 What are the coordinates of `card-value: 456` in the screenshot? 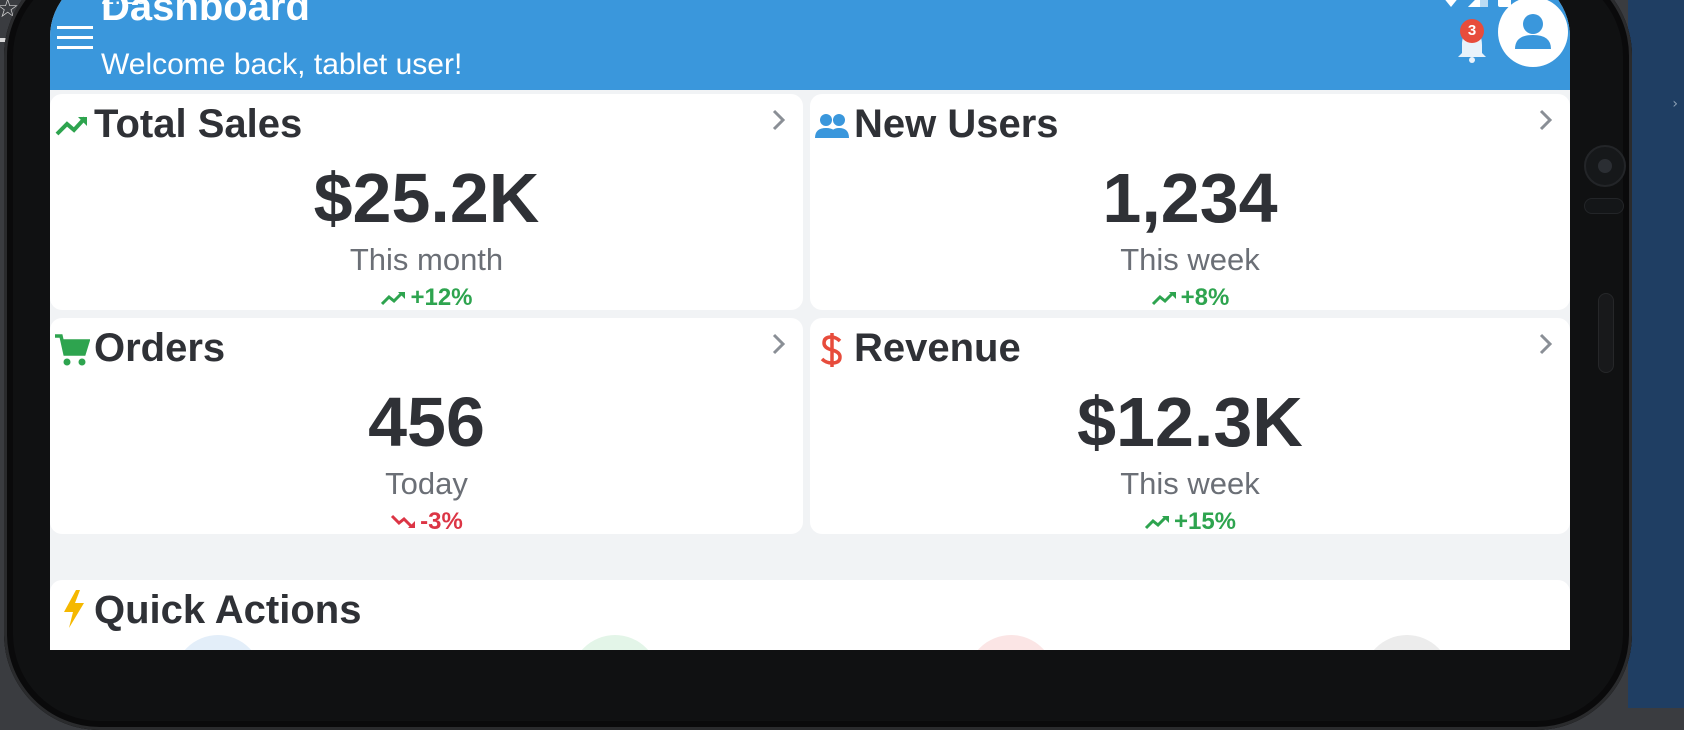 It's located at (426, 422).